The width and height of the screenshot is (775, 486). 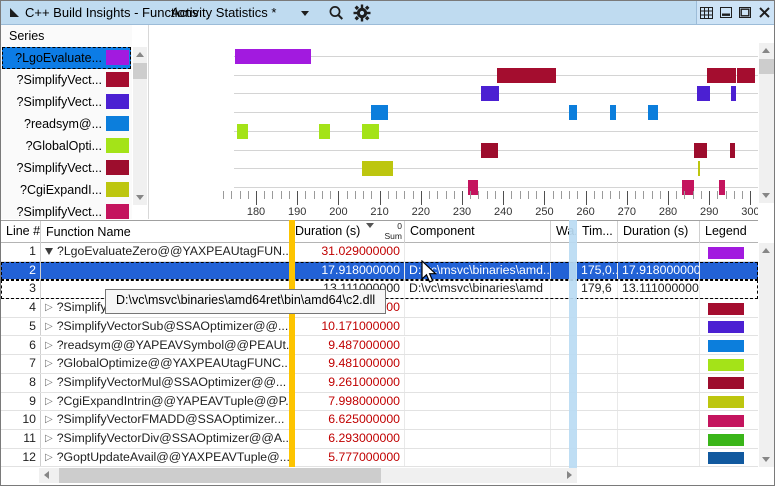 I want to click on expander-open-icon, so click(x=49, y=252).